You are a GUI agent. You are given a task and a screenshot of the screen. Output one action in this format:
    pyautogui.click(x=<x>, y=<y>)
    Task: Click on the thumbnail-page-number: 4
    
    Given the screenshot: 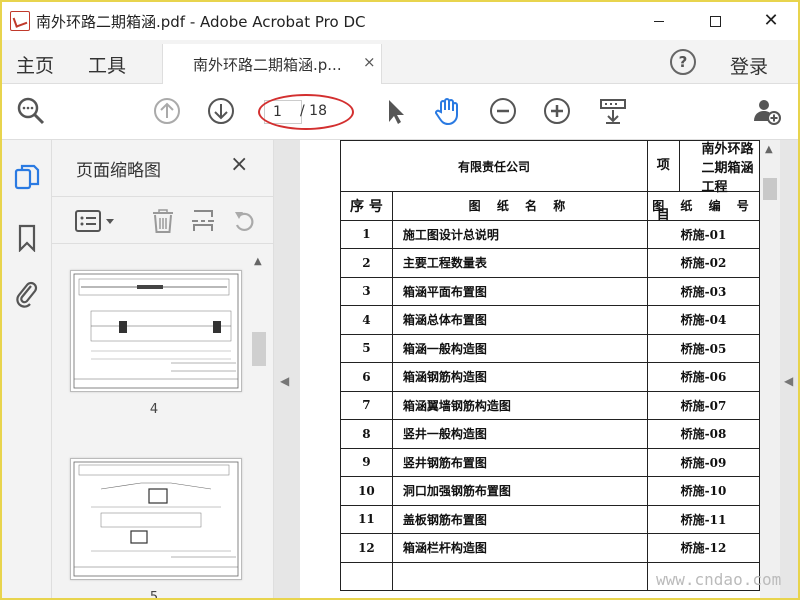 What is the action you would take?
    pyautogui.click(x=154, y=409)
    